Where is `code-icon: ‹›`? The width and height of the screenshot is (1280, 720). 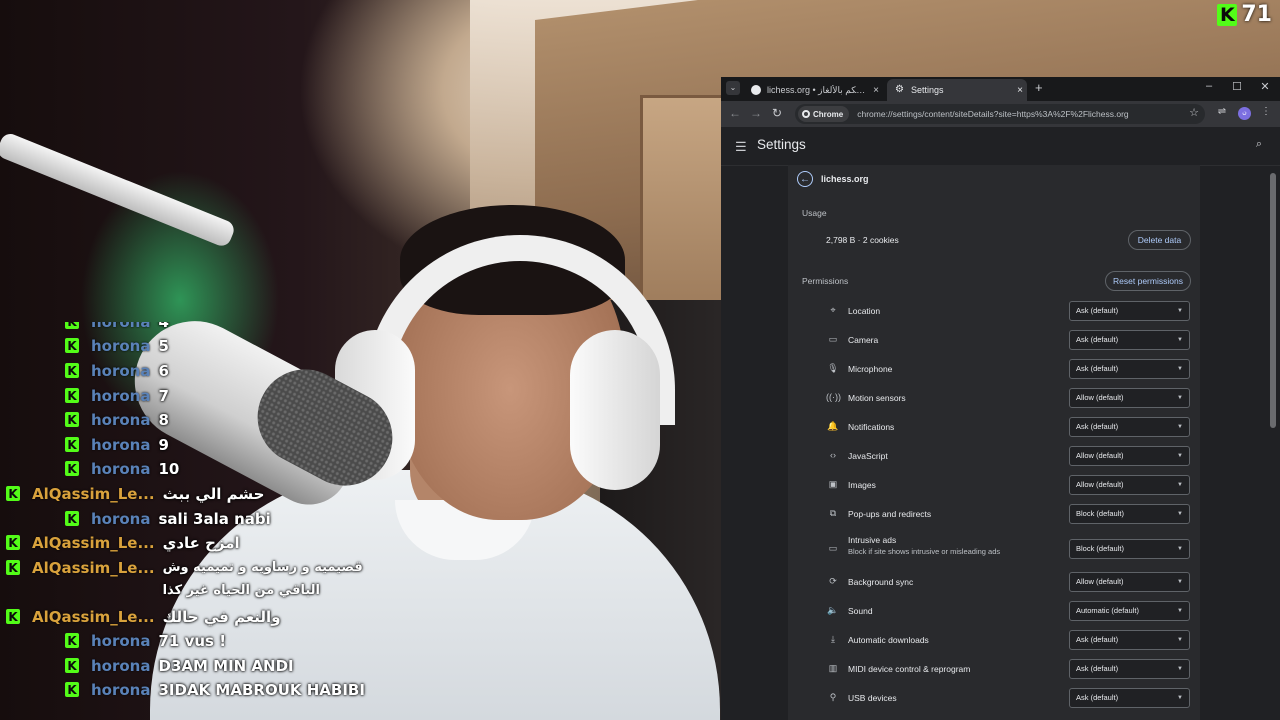 code-icon: ‹› is located at coordinates (833, 455).